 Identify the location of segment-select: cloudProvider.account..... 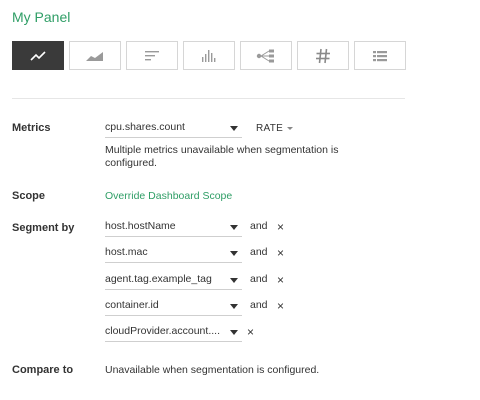
(173, 333).